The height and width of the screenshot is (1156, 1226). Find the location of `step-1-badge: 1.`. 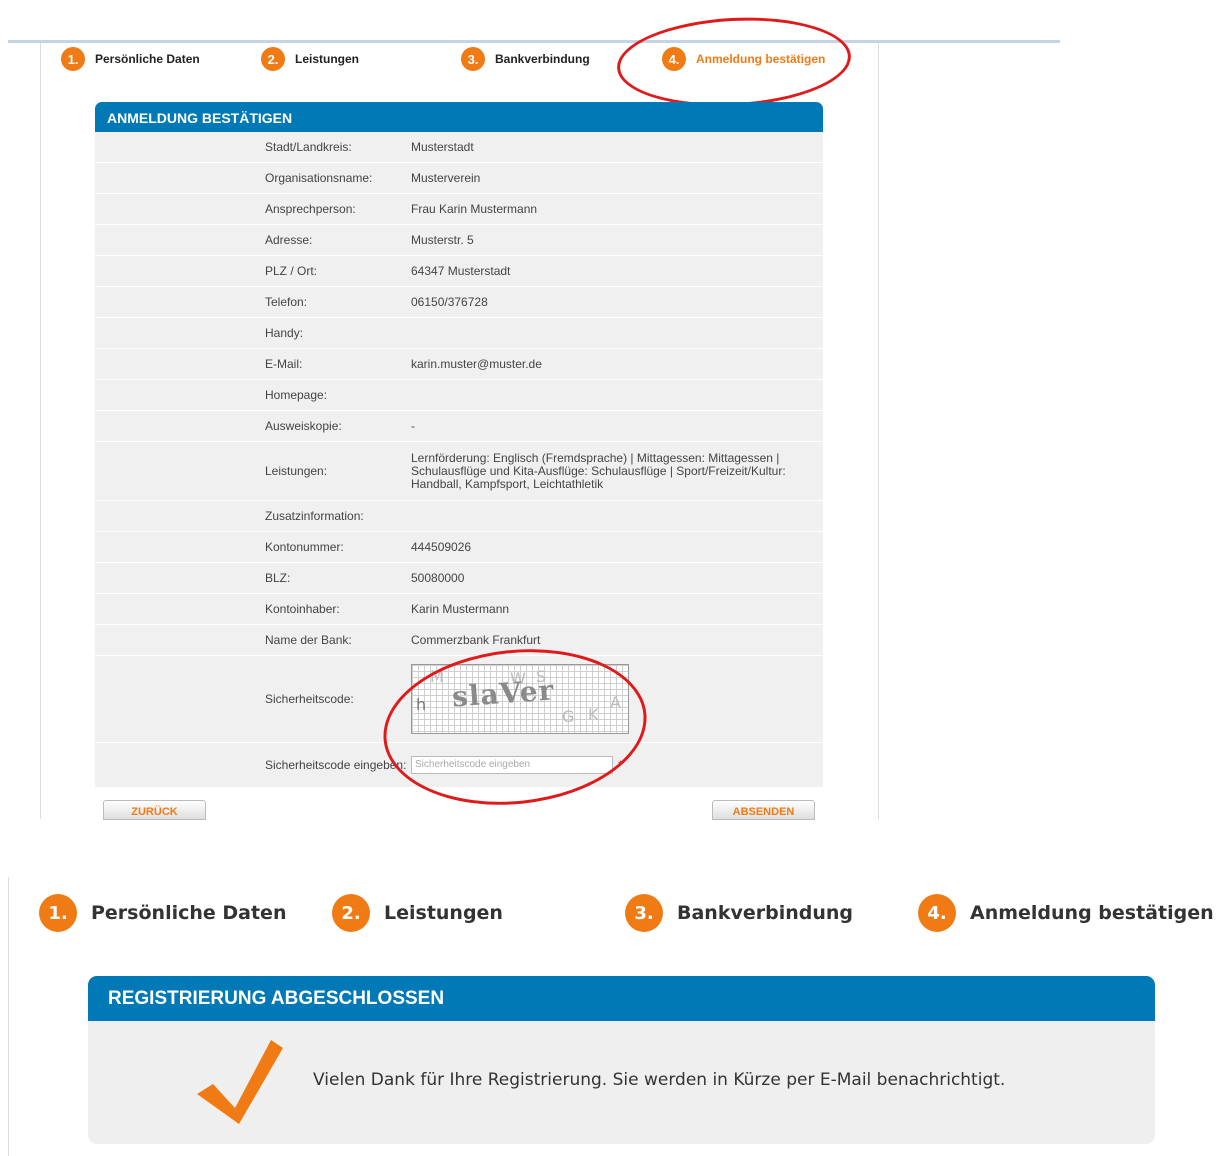

step-1-badge: 1. is located at coordinates (73, 59).